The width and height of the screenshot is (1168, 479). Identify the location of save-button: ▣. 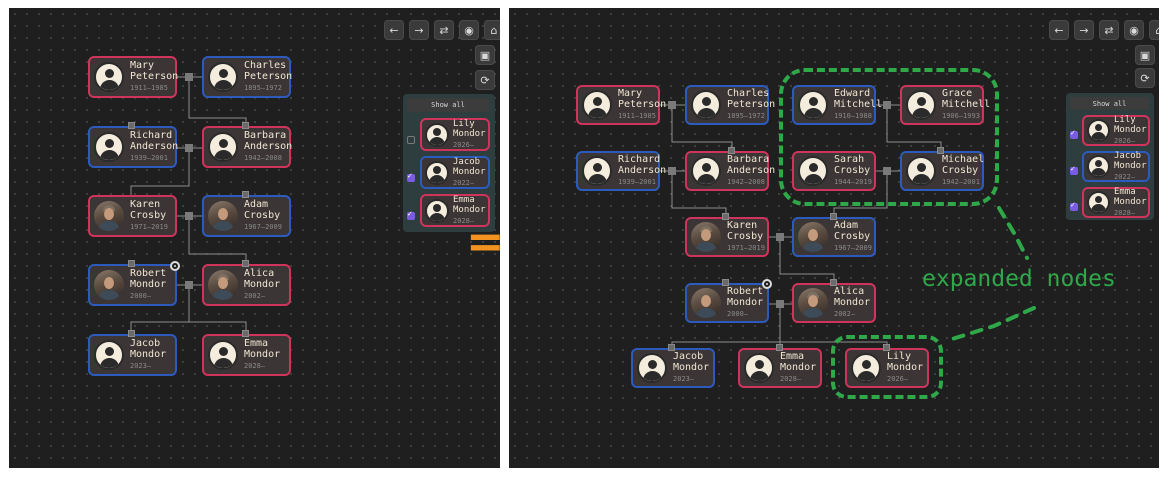
(485, 55).